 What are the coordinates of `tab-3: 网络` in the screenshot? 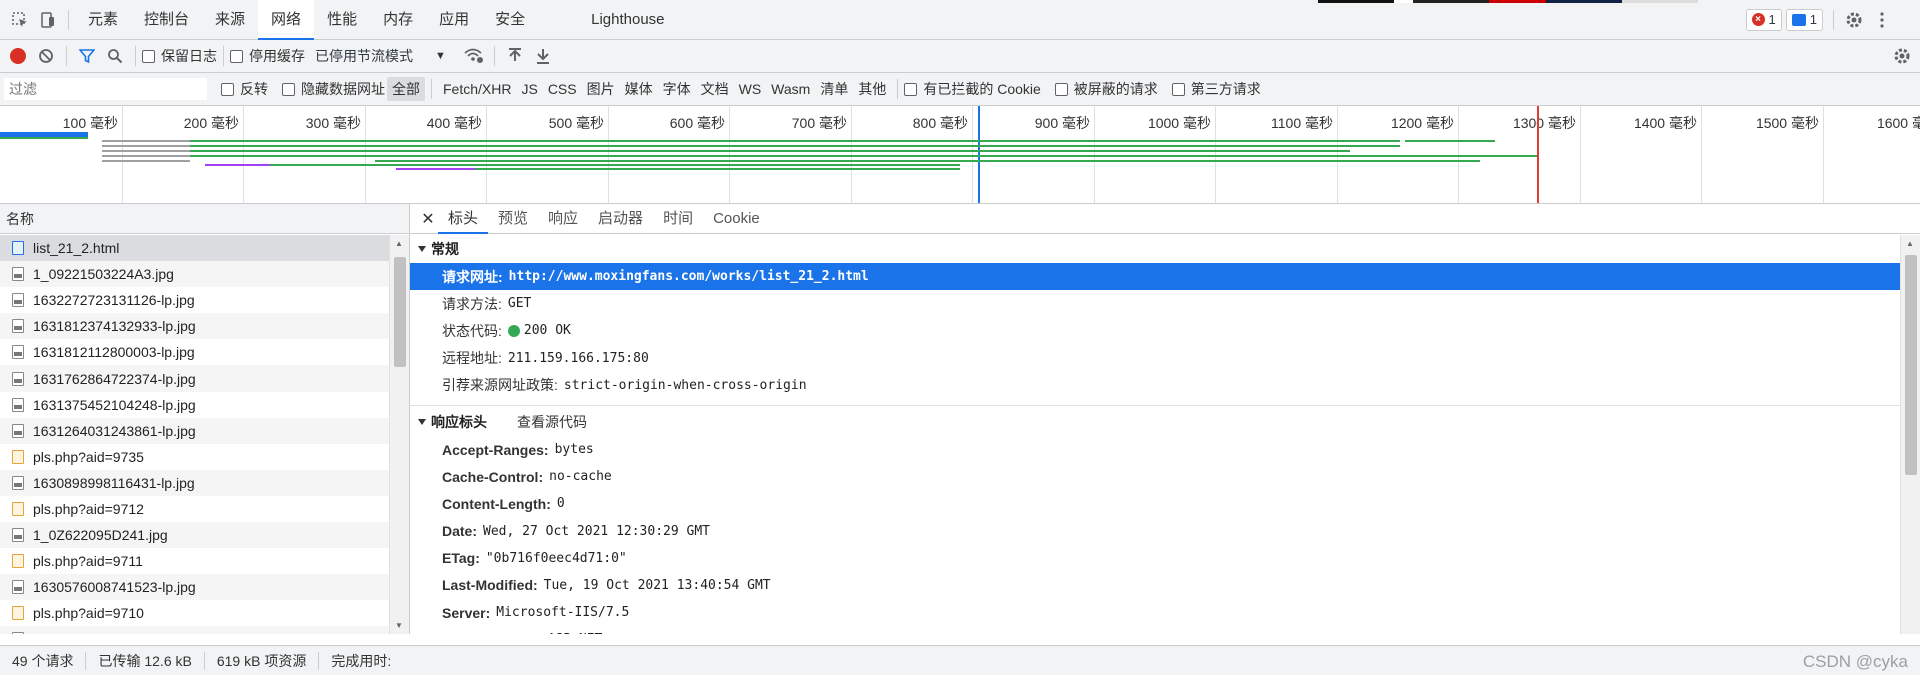 It's located at (286, 20).